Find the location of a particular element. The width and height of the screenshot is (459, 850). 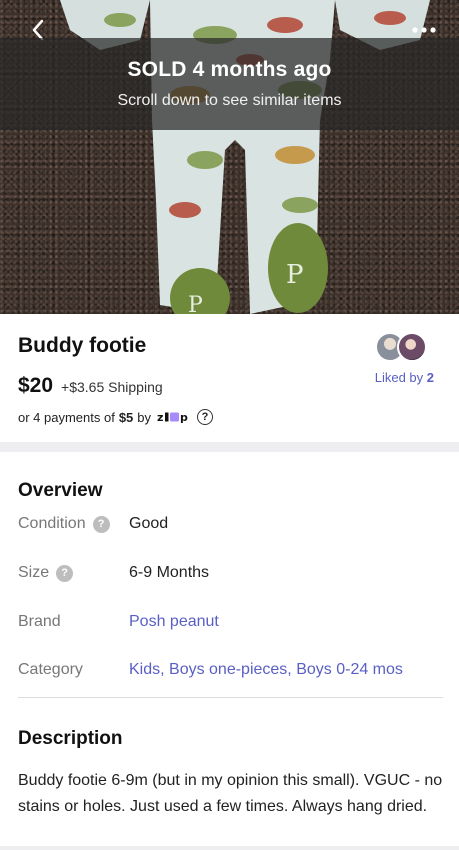

size-row: Size ? 6-9 Months is located at coordinates (230, 573).